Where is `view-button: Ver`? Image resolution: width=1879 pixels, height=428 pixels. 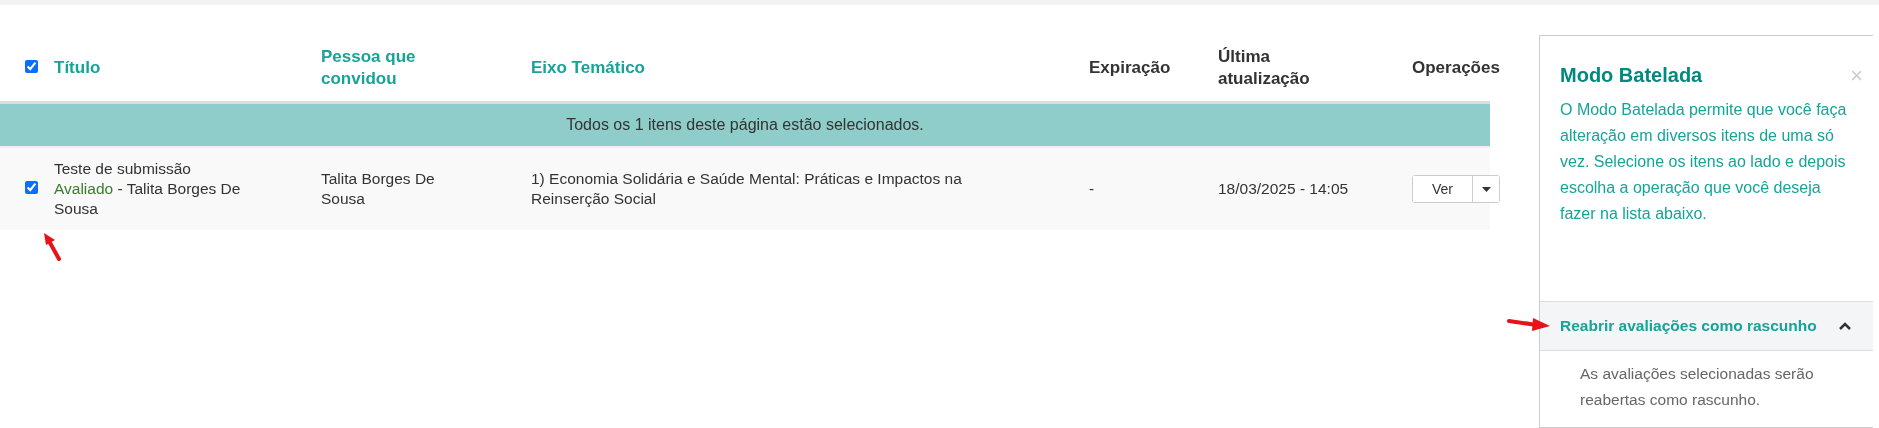
view-button: Ver is located at coordinates (1443, 189).